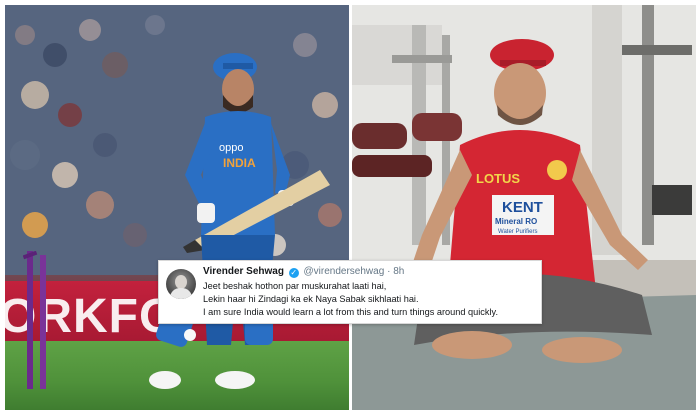 The height and width of the screenshot is (415, 700). What do you see at coordinates (517, 232) in the screenshot?
I see `jersey-sponsor-tagline-text: Water Purifiers` at bounding box center [517, 232].